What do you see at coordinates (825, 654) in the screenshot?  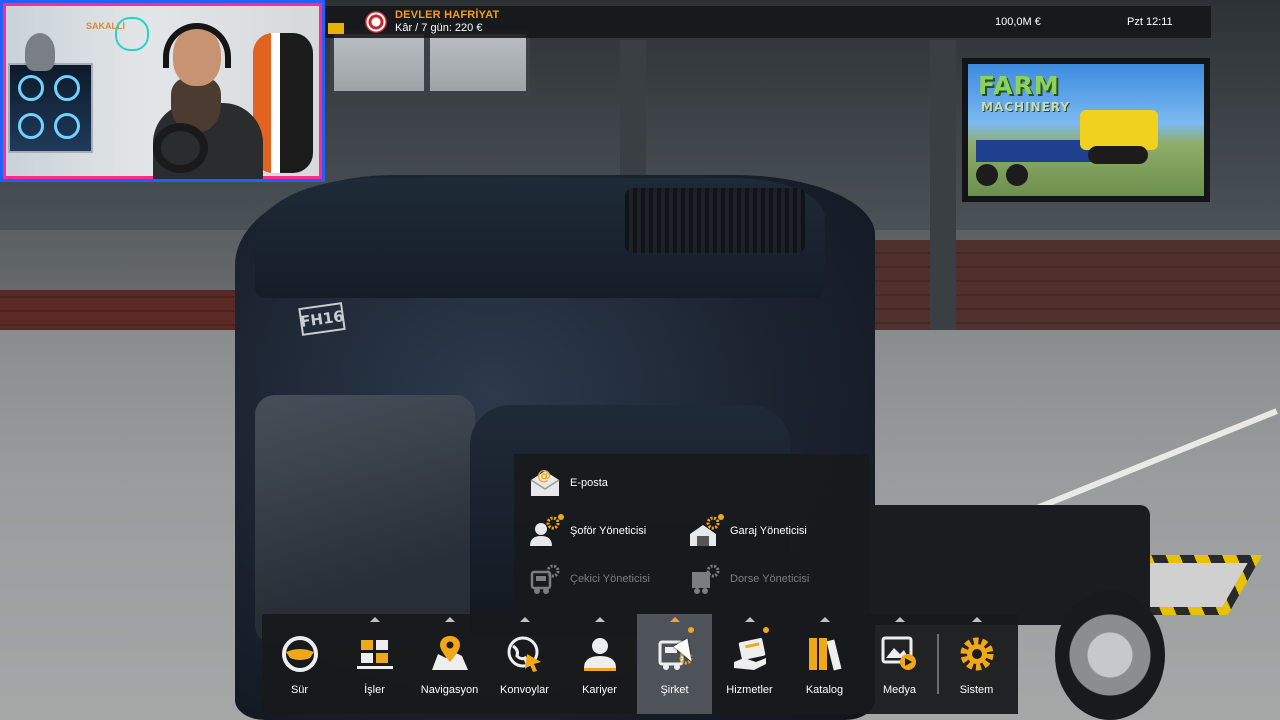 I see `books-icon` at bounding box center [825, 654].